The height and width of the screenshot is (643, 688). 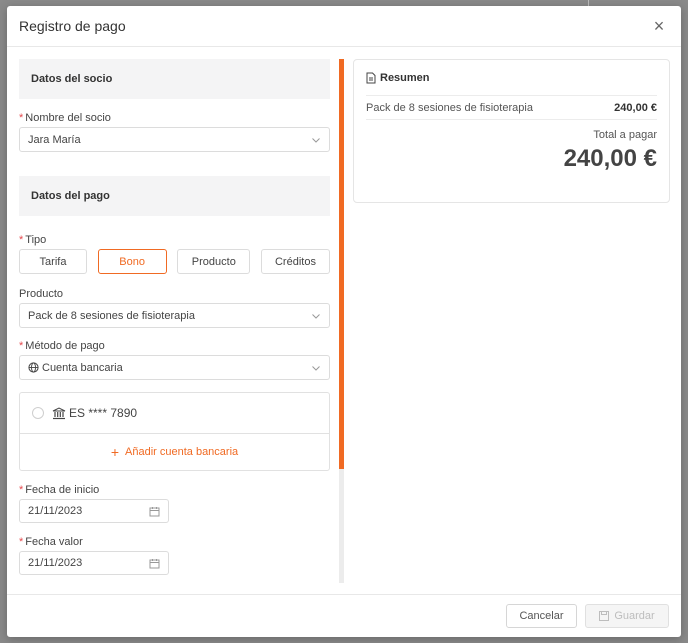 I want to click on summary-header: Resumen, so click(x=511, y=78).